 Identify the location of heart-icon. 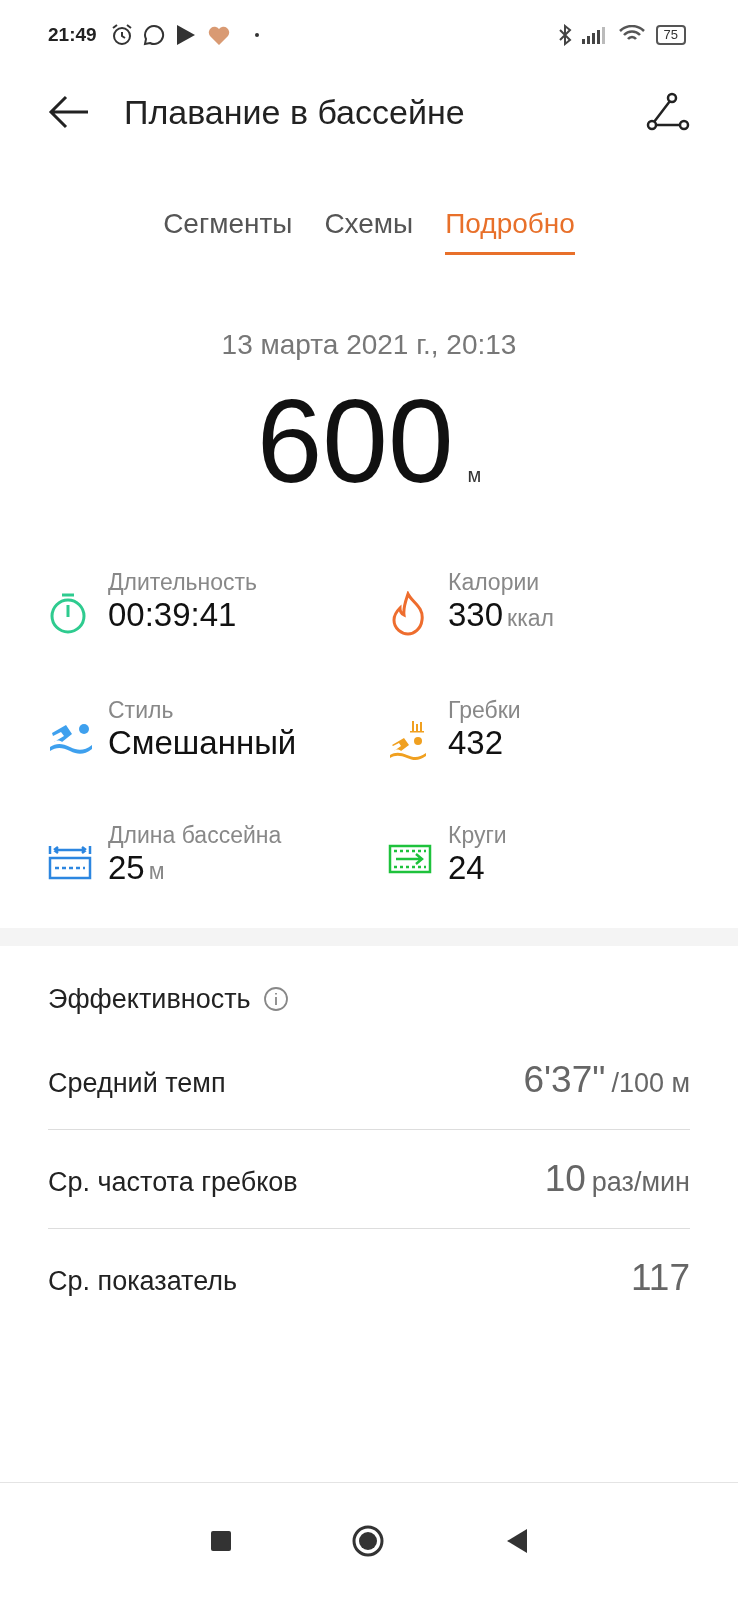
(218, 35).